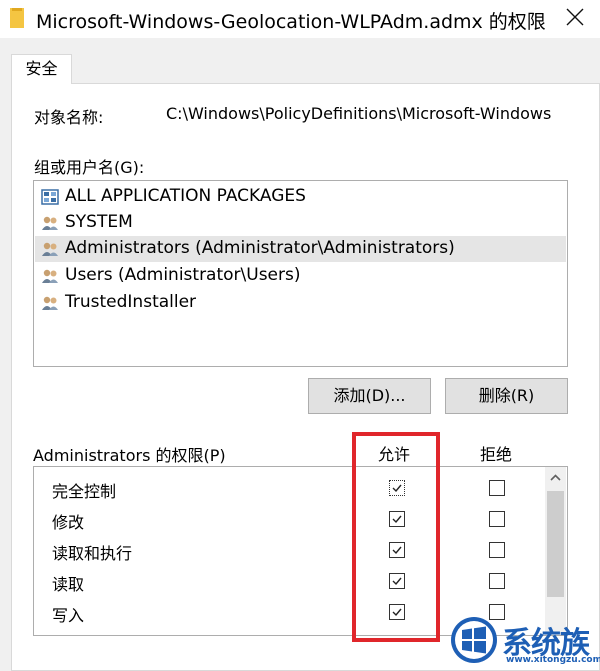 The height and width of the screenshot is (671, 600). I want to click on list-item-label: TrustedInstaller, so click(131, 302).